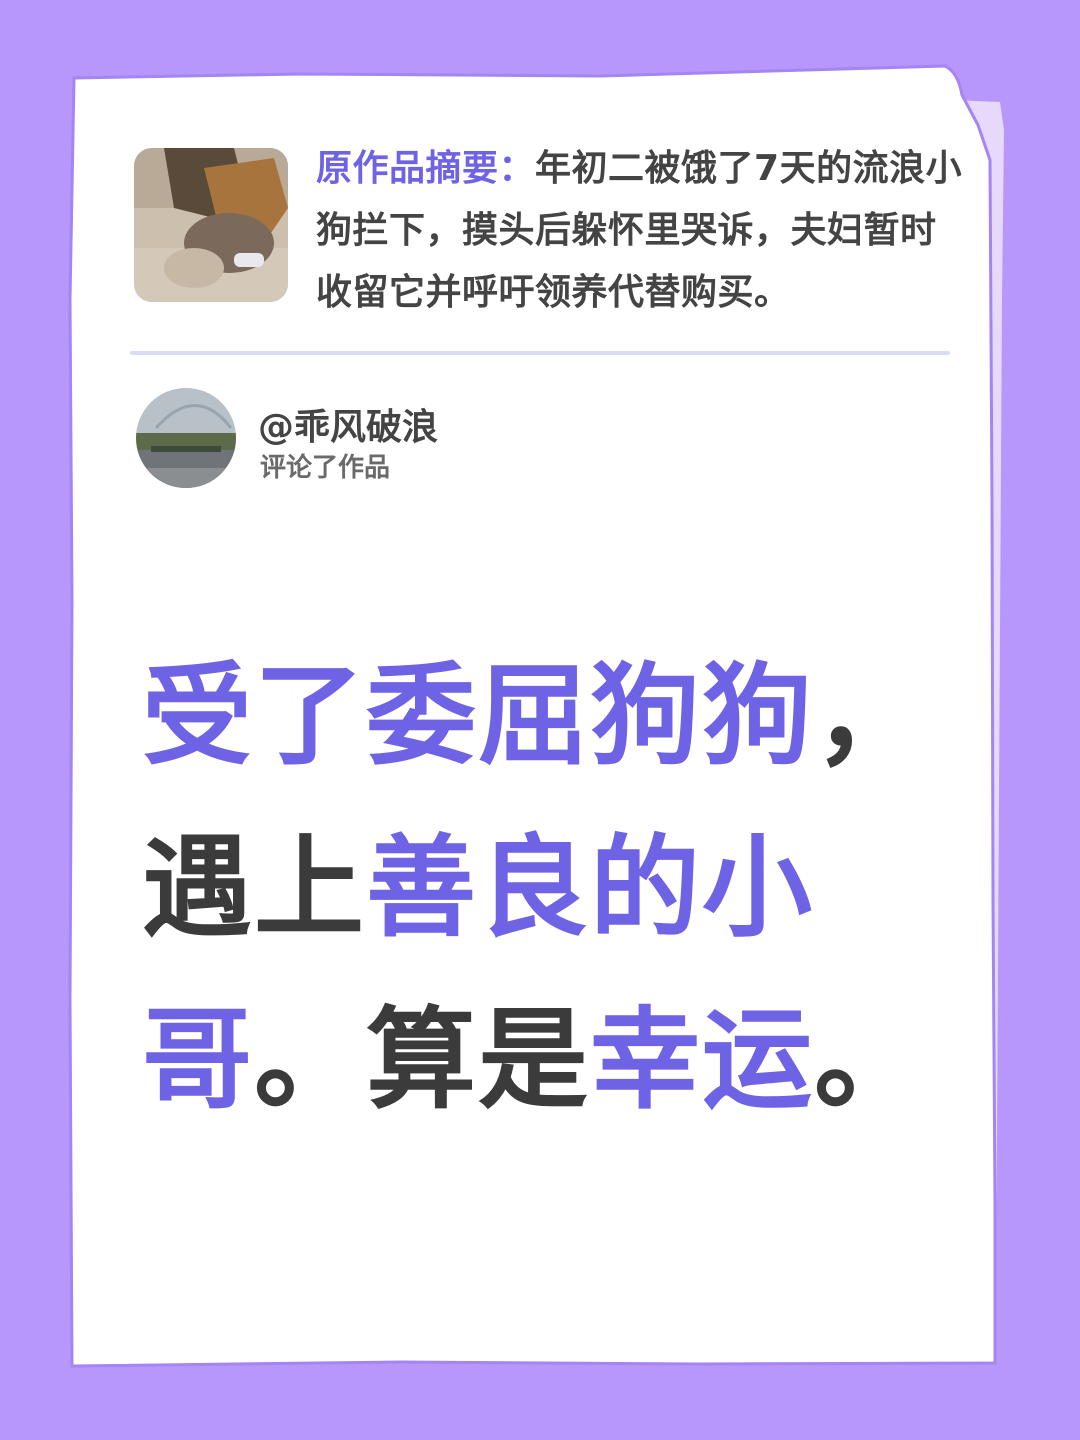 The image size is (1080, 1440). I want to click on headline-line-1: 受了委屈狗狗，, so click(562, 716).